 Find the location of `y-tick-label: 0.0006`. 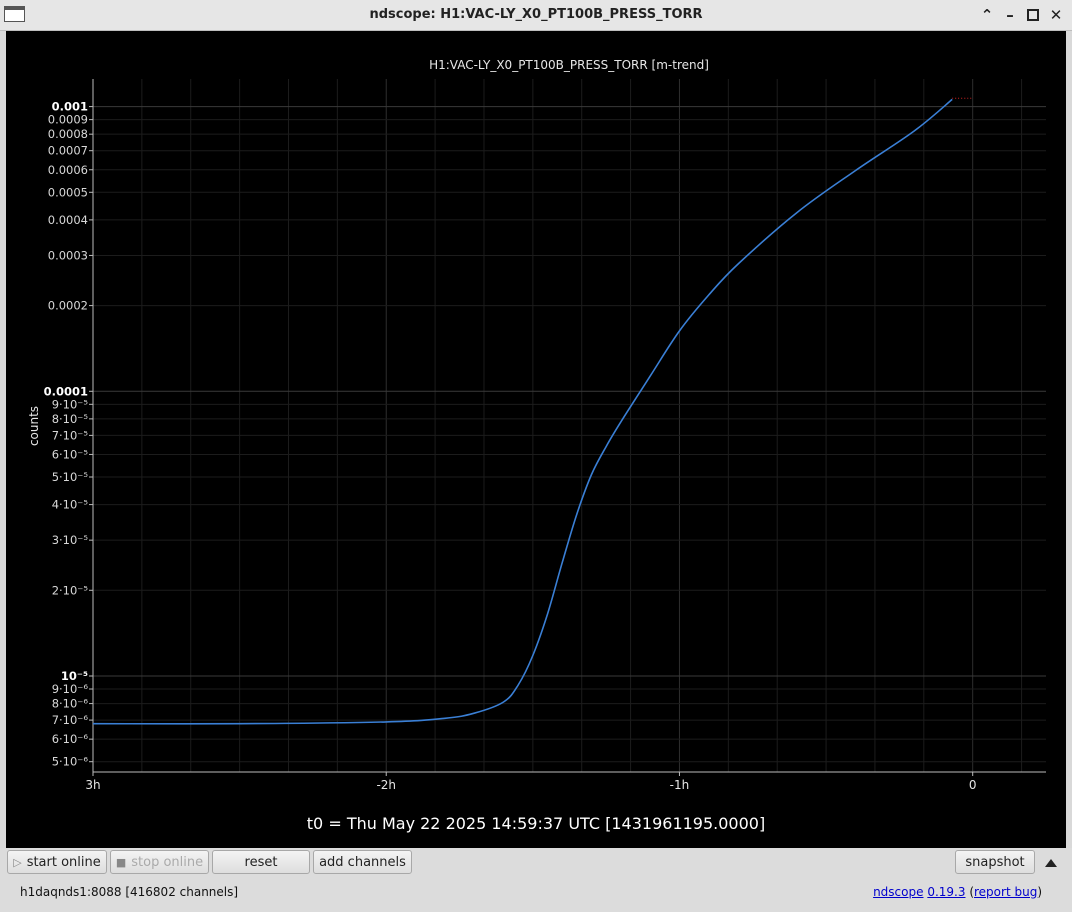

y-tick-label: 0.0006 is located at coordinates (68, 170).